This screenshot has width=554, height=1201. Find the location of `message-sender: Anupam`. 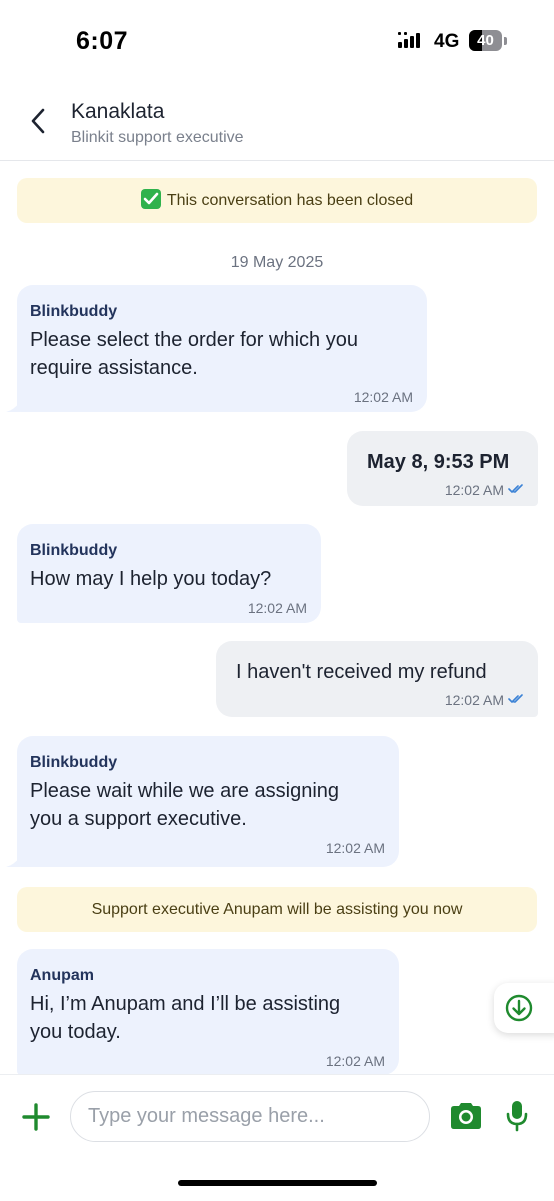

message-sender: Anupam is located at coordinates (62, 975).